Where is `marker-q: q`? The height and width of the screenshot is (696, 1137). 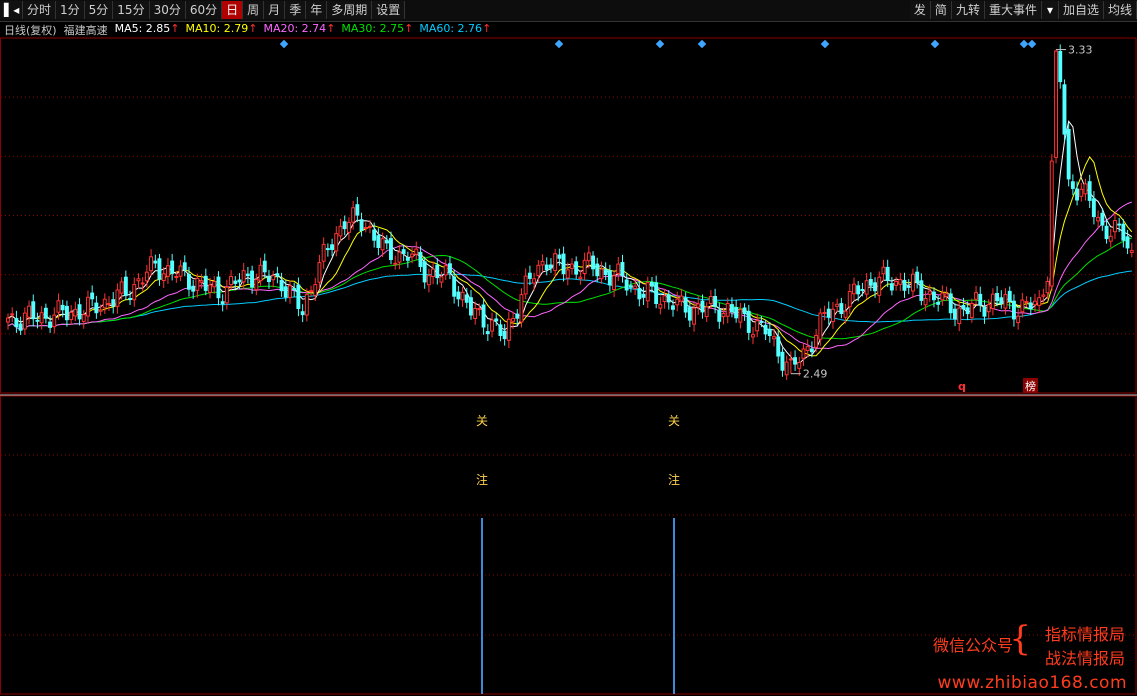
marker-q: q is located at coordinates (962, 386).